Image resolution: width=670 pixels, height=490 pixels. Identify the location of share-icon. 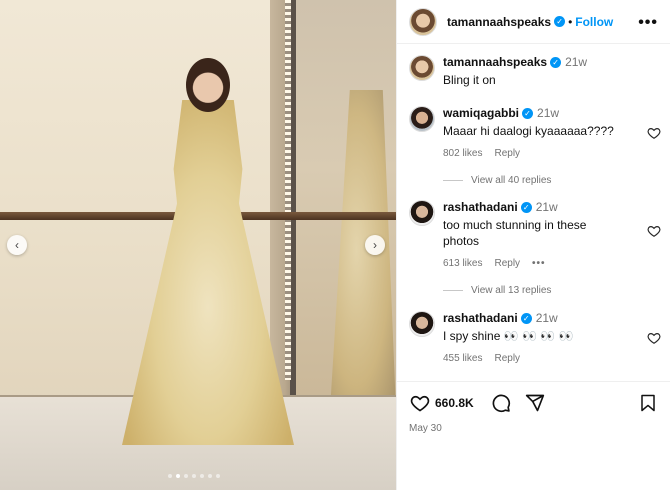
(535, 403).